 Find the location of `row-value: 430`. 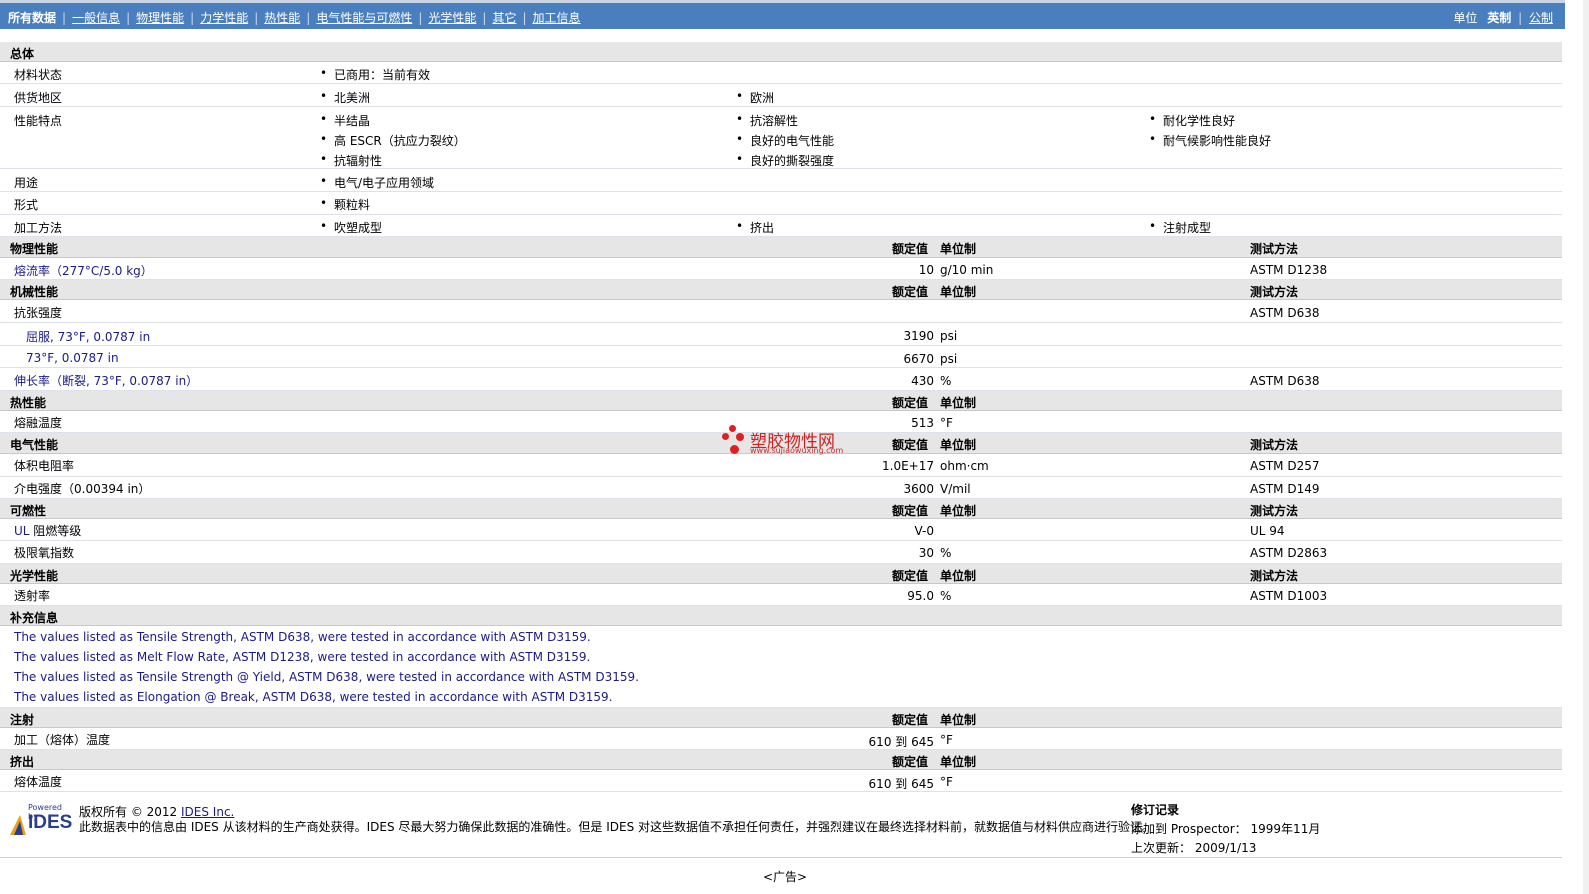

row-value: 430 is located at coordinates (922, 381).